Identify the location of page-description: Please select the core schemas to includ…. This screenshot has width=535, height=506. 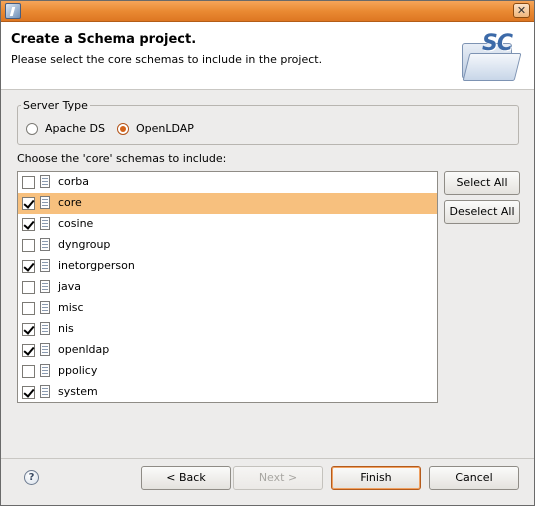
(167, 59).